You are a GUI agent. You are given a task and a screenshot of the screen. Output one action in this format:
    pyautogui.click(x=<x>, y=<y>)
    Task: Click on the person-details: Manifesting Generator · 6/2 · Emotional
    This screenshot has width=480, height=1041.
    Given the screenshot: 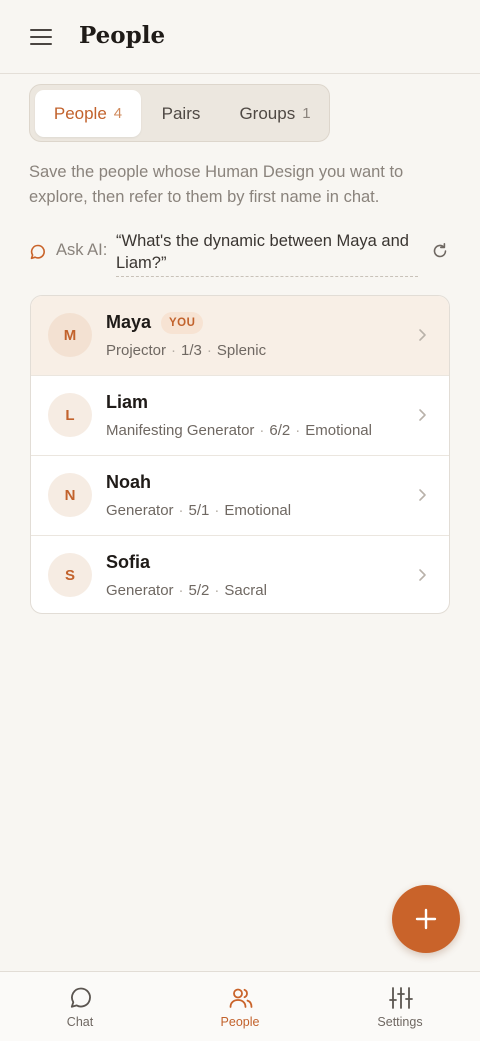 What is the action you would take?
    pyautogui.click(x=239, y=430)
    